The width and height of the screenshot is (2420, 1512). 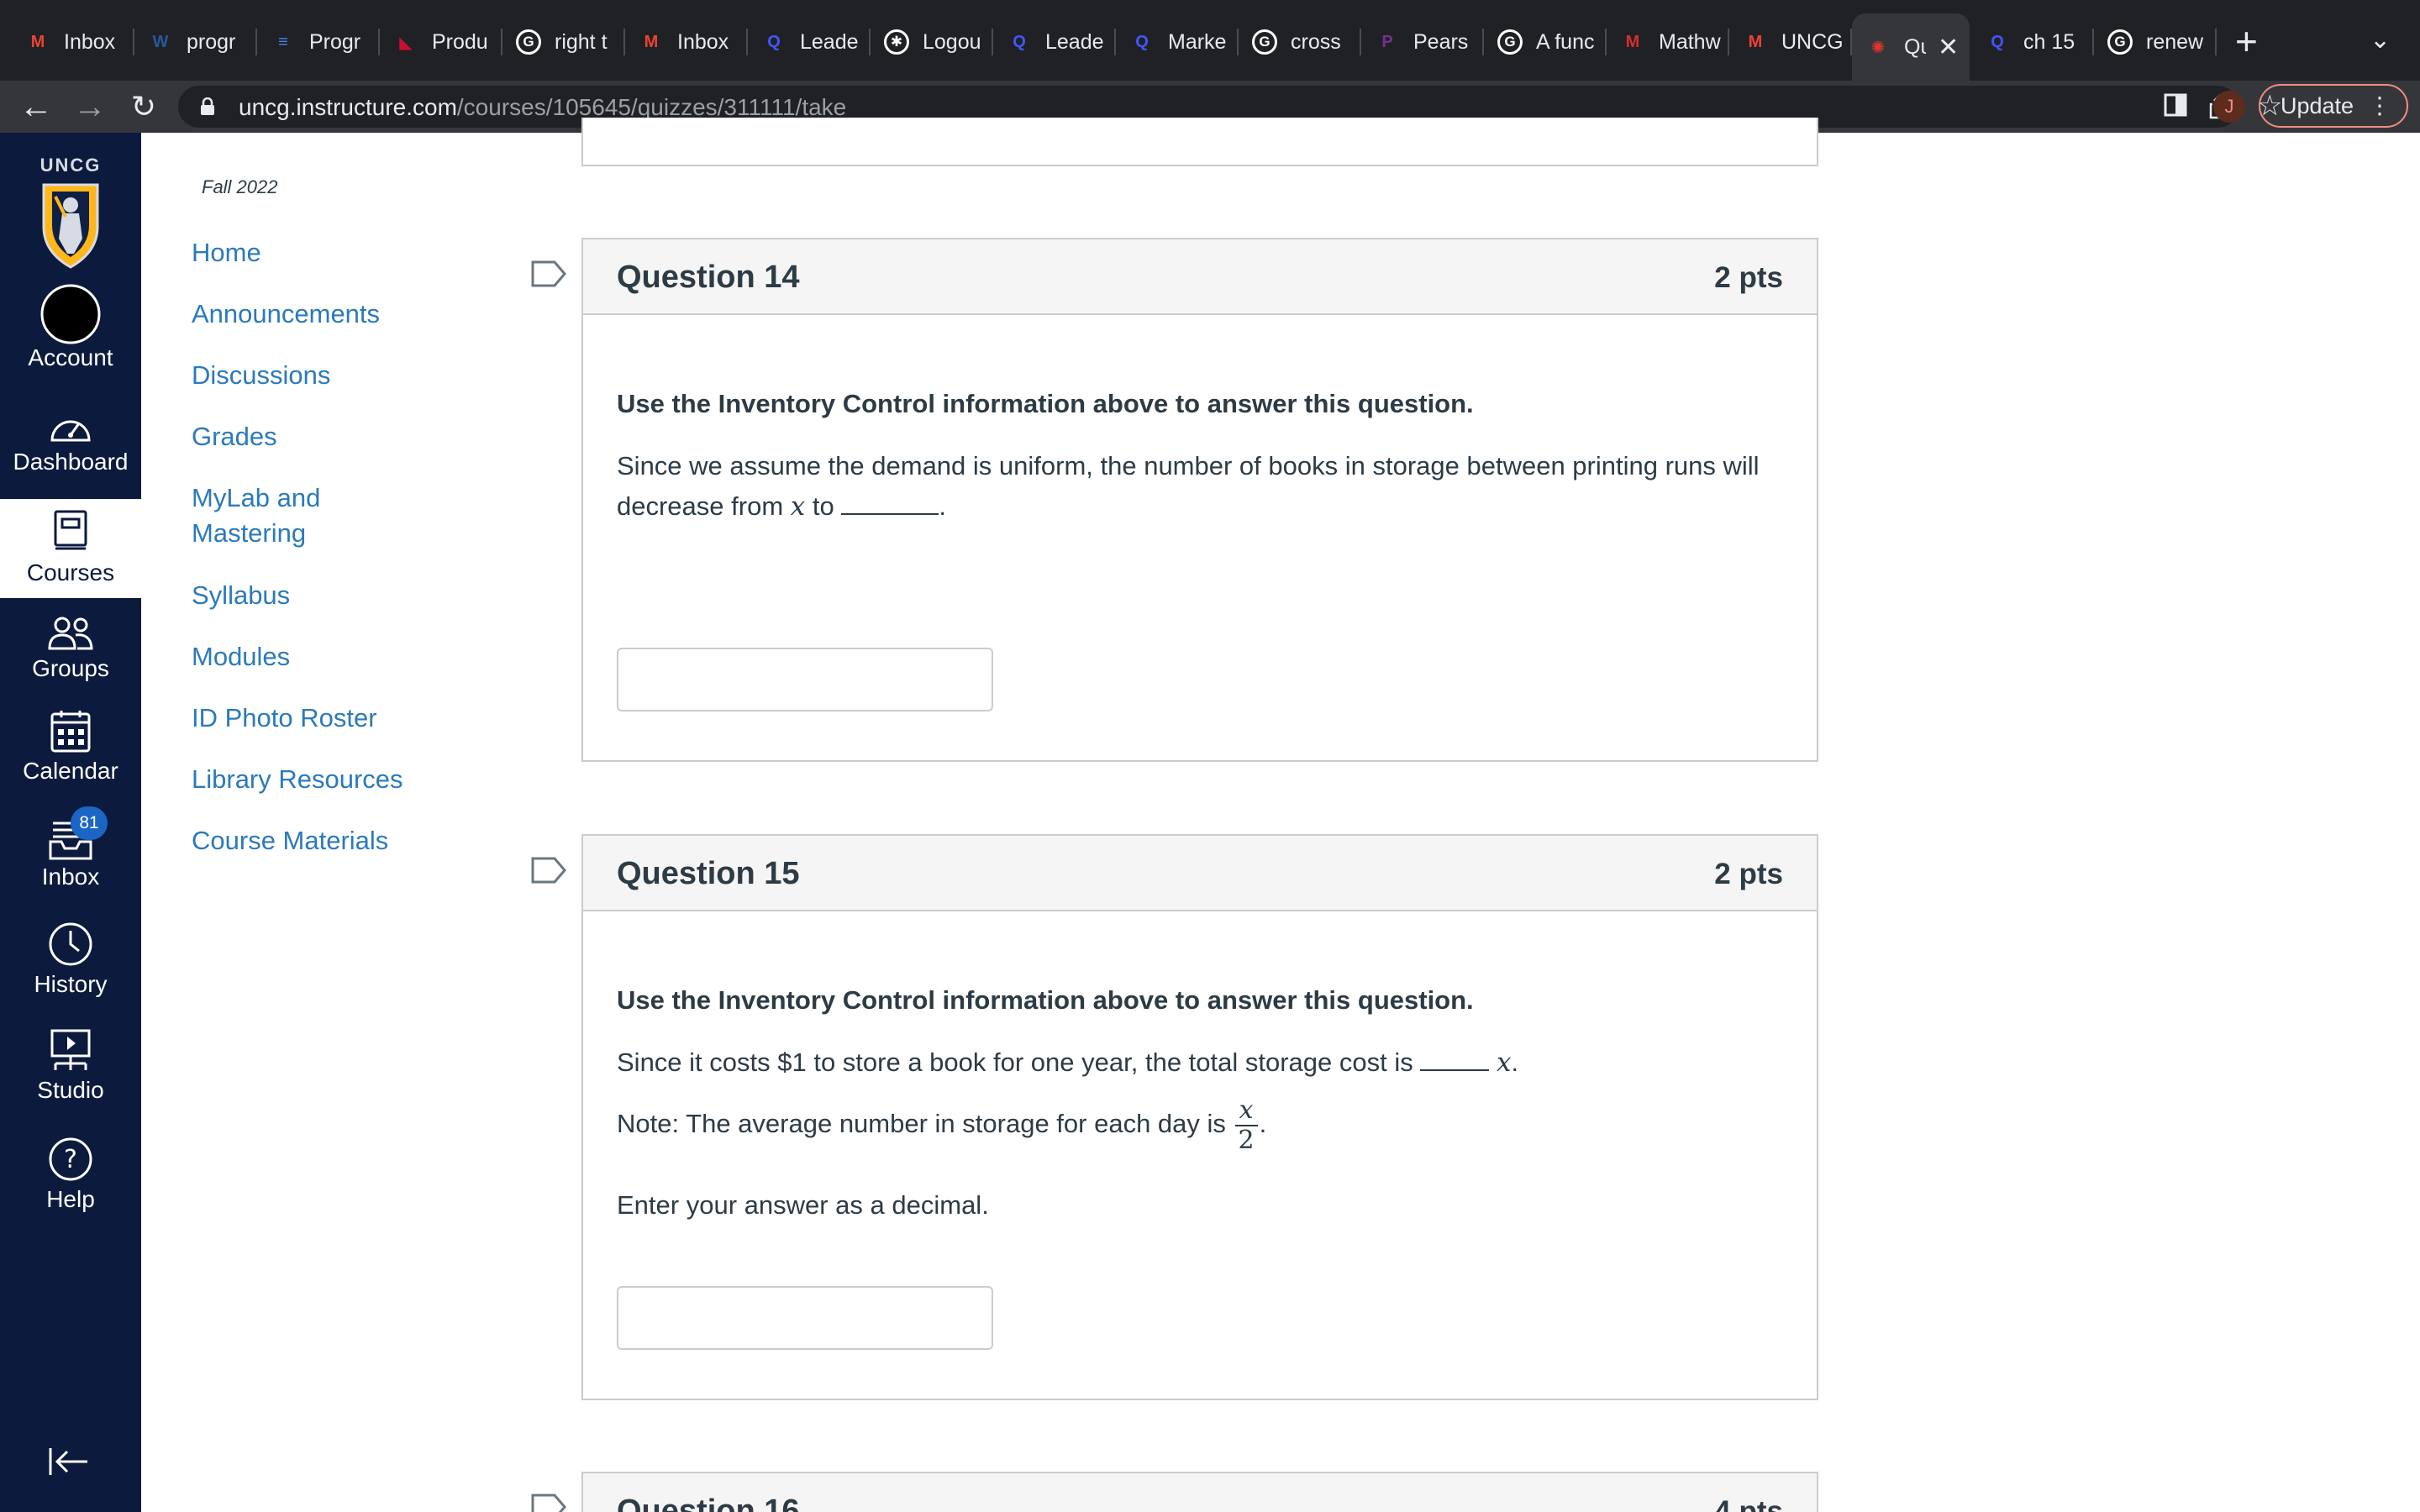 What do you see at coordinates (1948, 47) in the screenshot?
I see `close-tab-icon: ✕` at bounding box center [1948, 47].